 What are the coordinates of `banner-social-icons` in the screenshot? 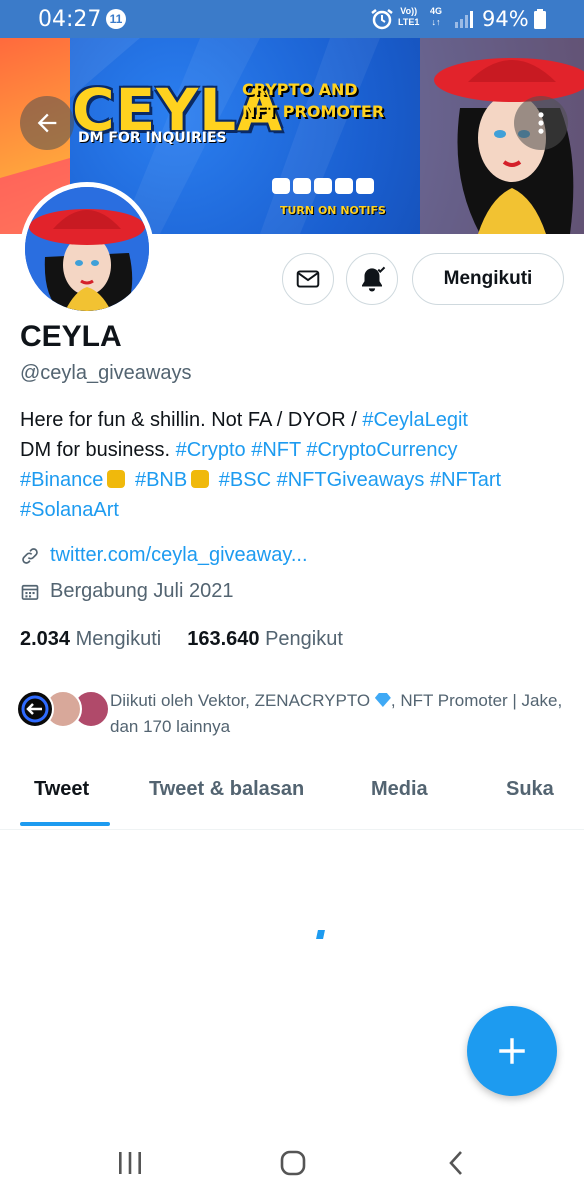 It's located at (323, 186).